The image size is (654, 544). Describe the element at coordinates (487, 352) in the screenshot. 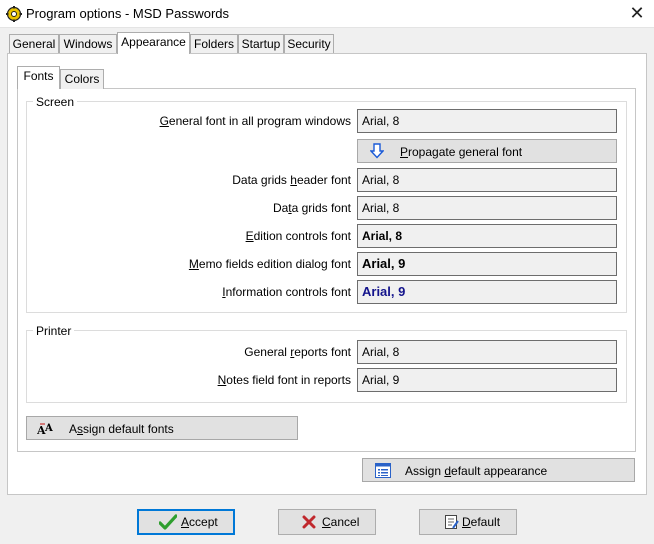

I see `general-reports-font-field: Arial, 8` at that location.